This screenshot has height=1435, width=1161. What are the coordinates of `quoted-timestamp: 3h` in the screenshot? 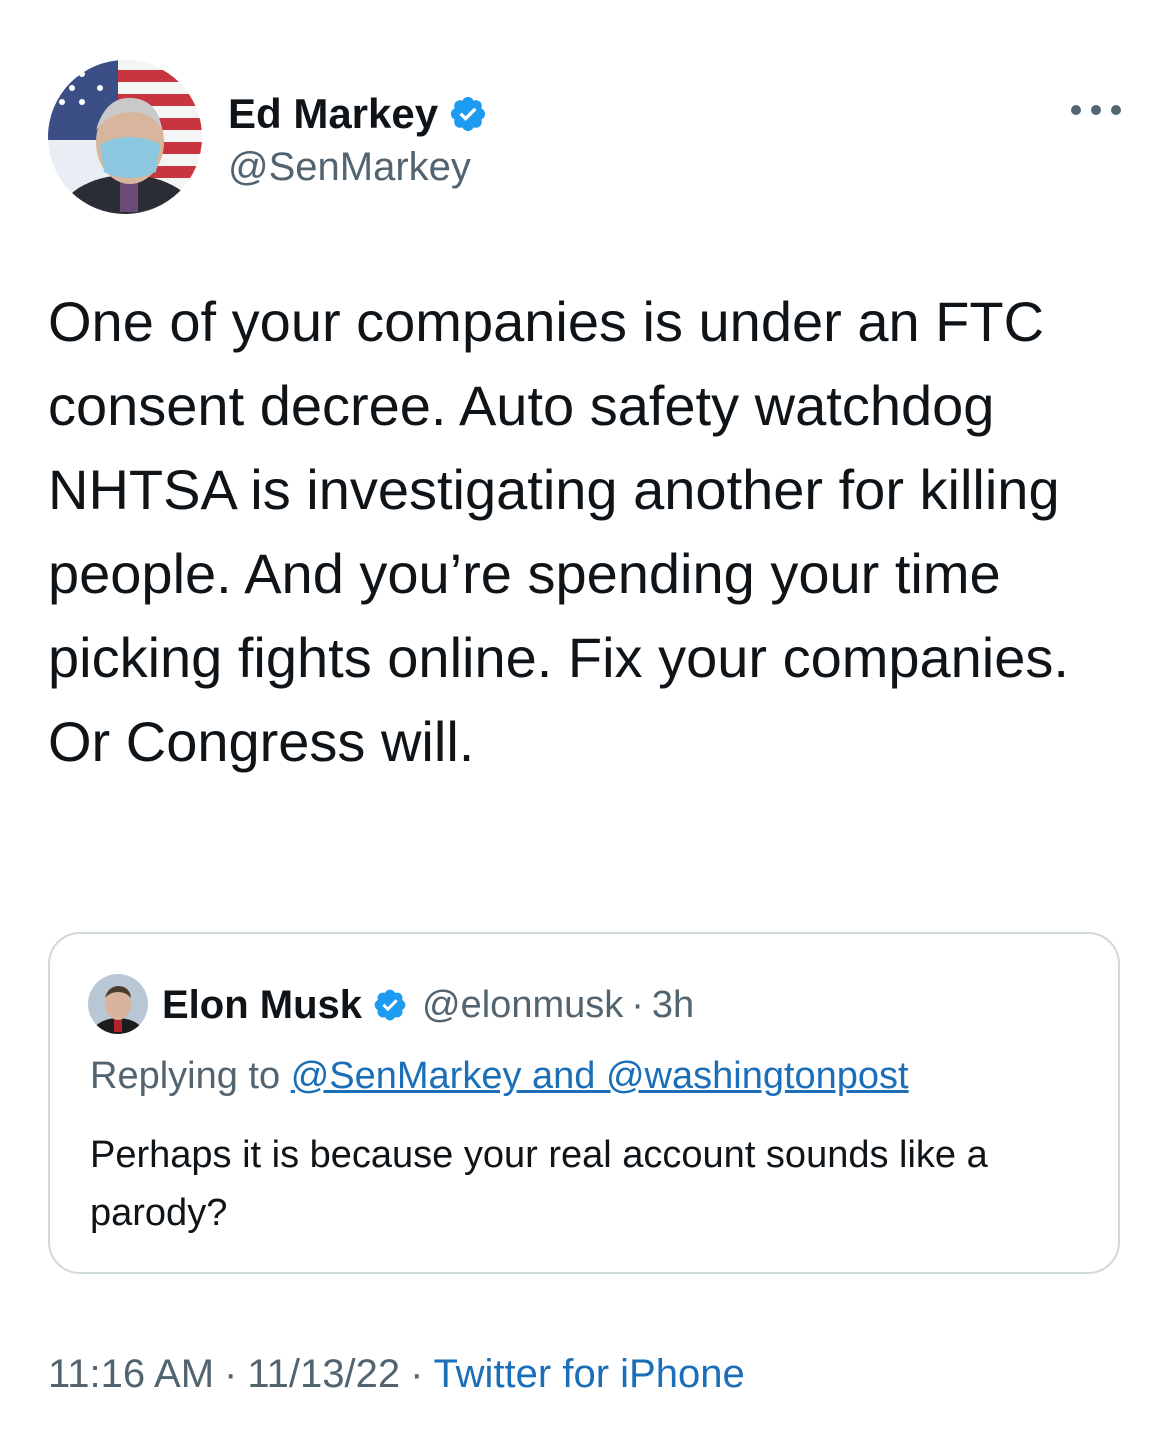 It's located at (673, 1005).